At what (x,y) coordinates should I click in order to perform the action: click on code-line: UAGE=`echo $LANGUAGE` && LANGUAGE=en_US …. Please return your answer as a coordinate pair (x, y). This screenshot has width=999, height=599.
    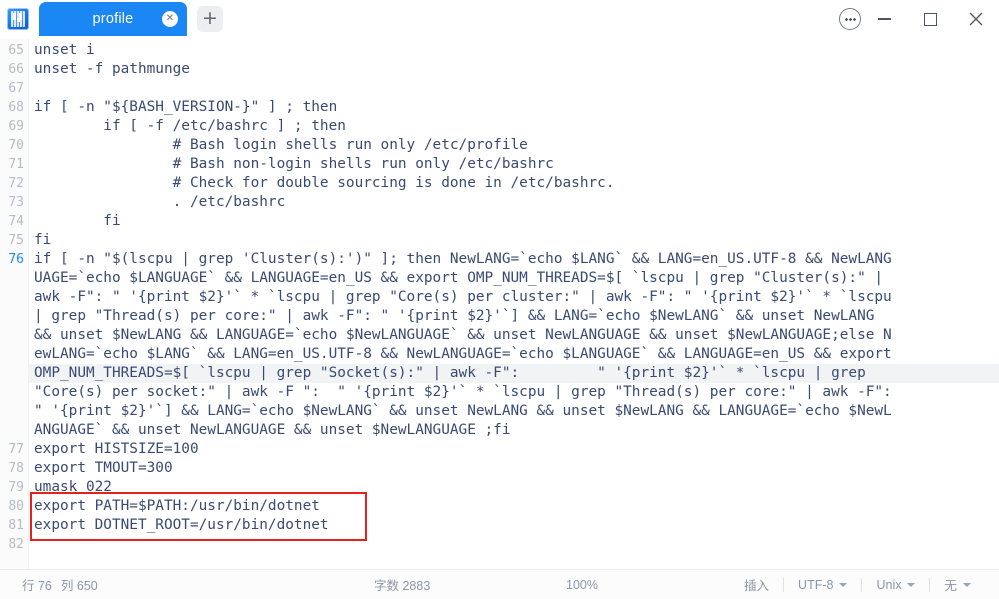
    Looking at the image, I should click on (459, 278).